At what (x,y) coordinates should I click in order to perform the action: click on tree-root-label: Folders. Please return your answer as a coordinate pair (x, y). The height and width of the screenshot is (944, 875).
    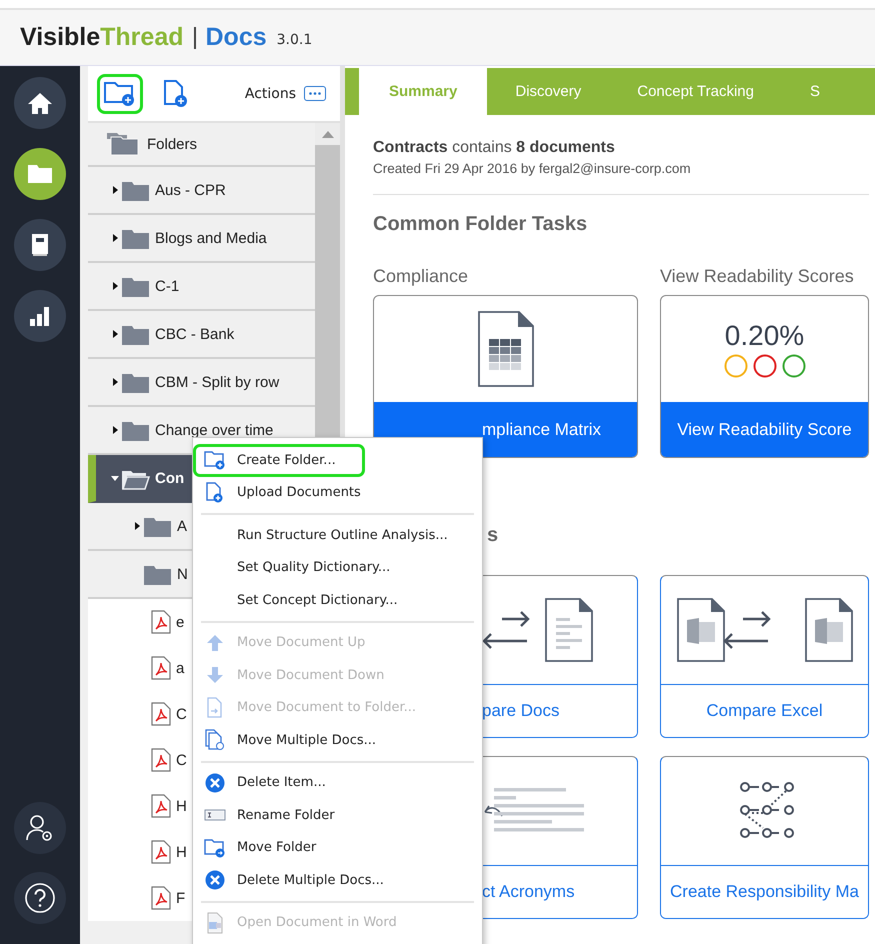
    Looking at the image, I should click on (172, 144).